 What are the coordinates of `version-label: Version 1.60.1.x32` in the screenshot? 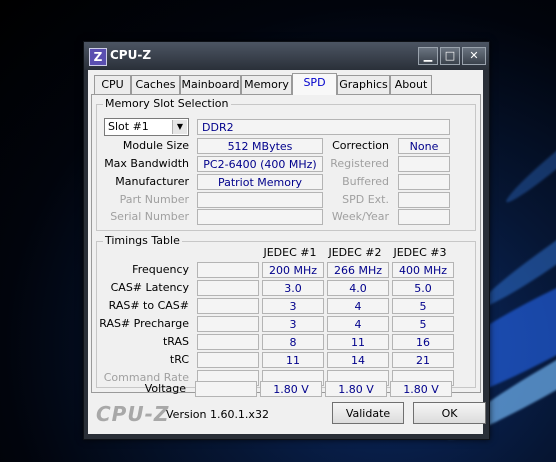 It's located at (217, 414).